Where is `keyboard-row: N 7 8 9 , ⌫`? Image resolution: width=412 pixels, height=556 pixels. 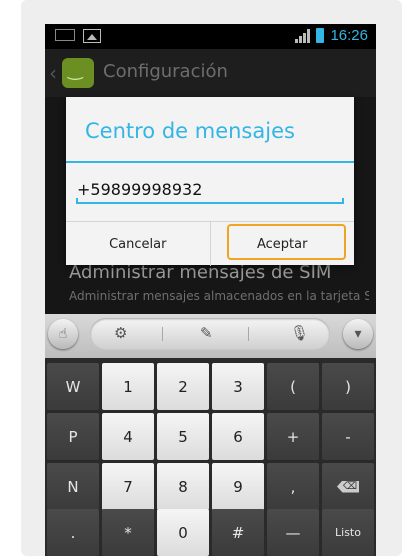
keyboard-row: N 7 8 9 , ⌫ is located at coordinates (210, 486).